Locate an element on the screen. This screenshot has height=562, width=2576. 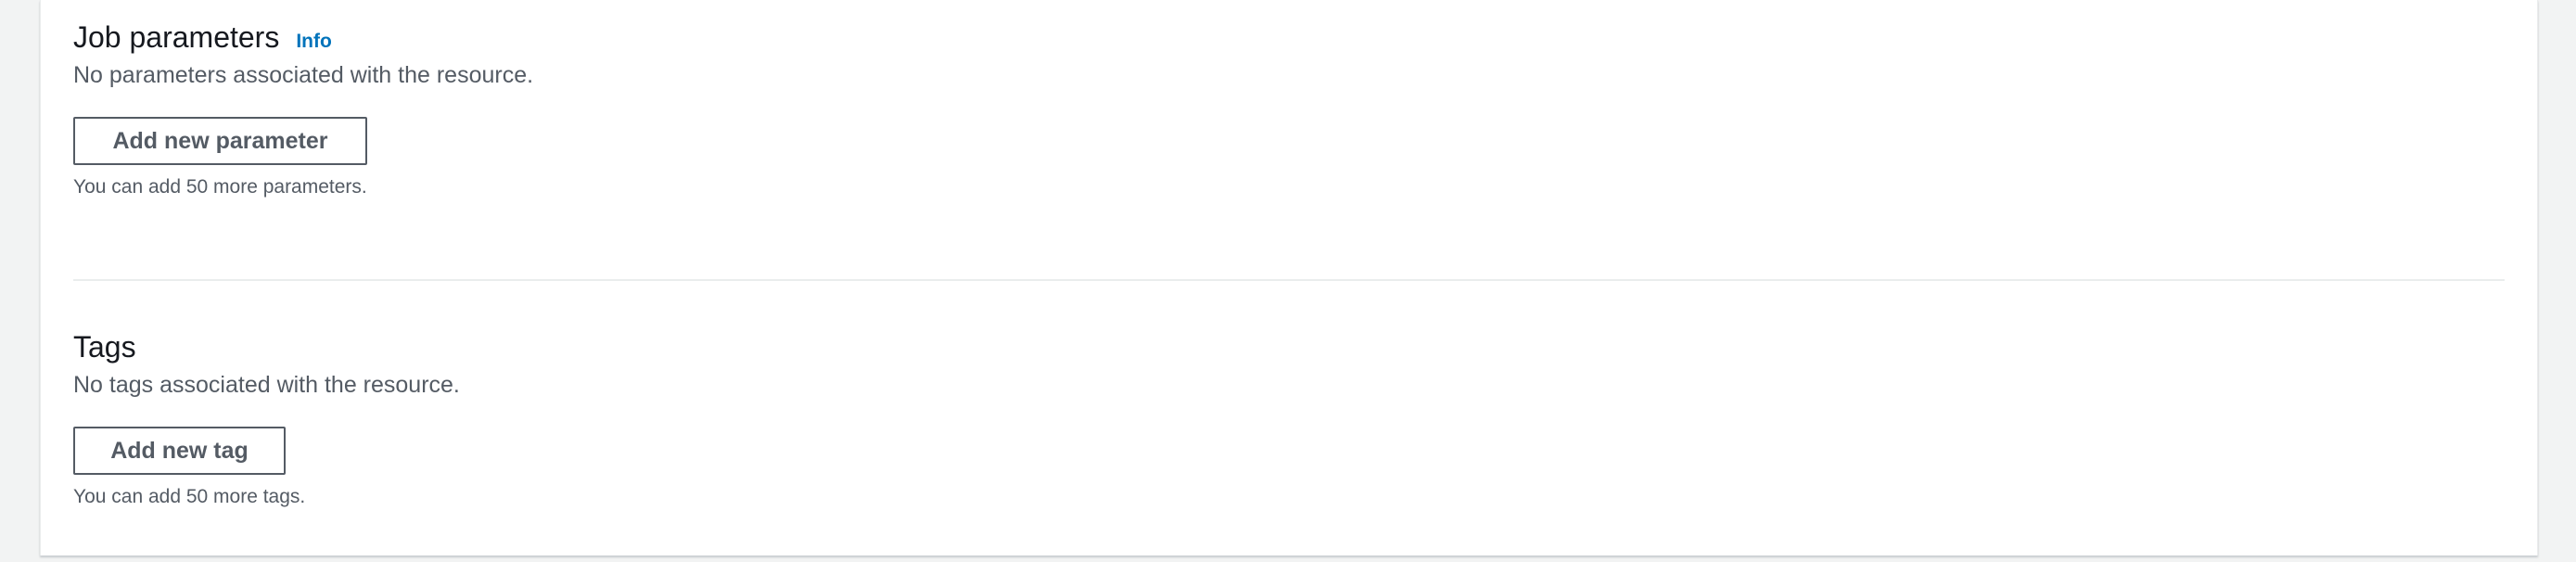
job-parameters-header: Job parameters Info is located at coordinates (1289, 37).